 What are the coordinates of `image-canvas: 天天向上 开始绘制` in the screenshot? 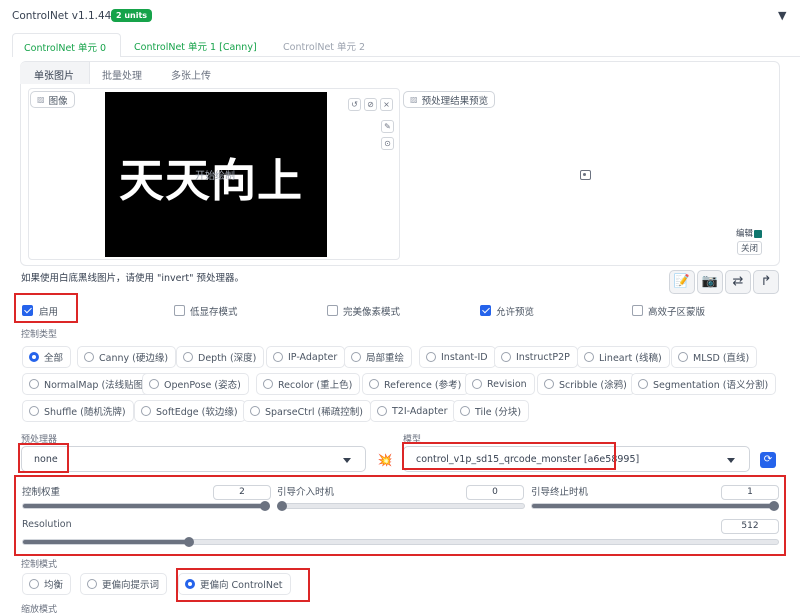 It's located at (216, 174).